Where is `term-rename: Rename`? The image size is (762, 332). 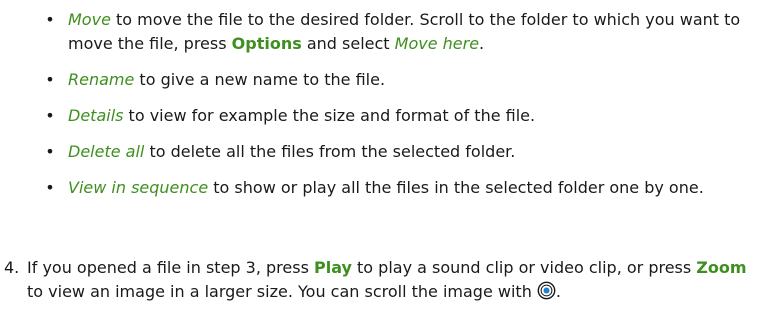
term-rename: Rename is located at coordinates (101, 79).